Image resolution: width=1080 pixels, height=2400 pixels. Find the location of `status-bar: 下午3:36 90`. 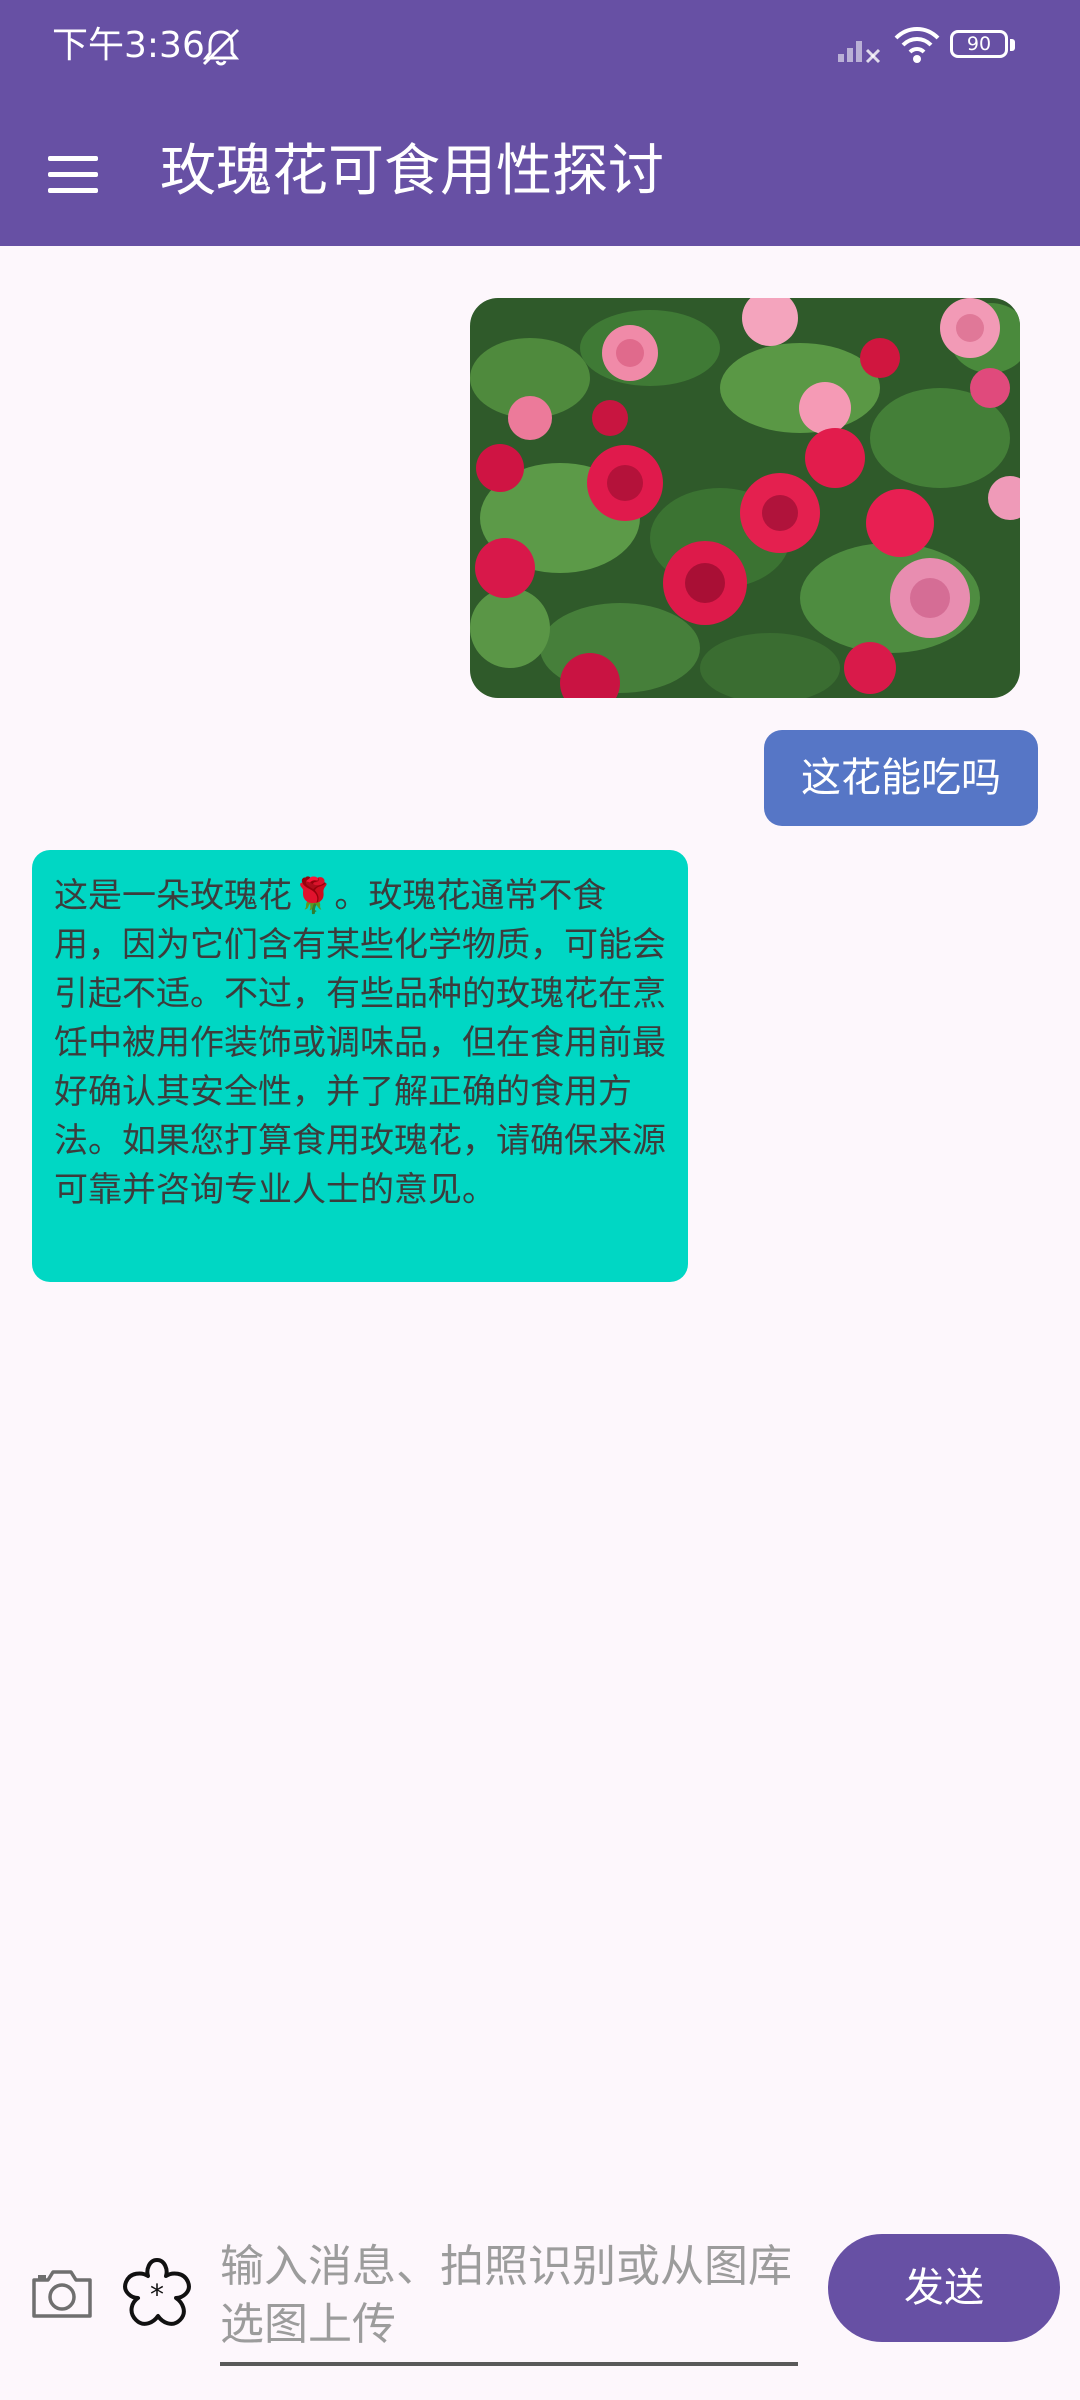

status-bar: 下午3:36 90 is located at coordinates (540, 46).